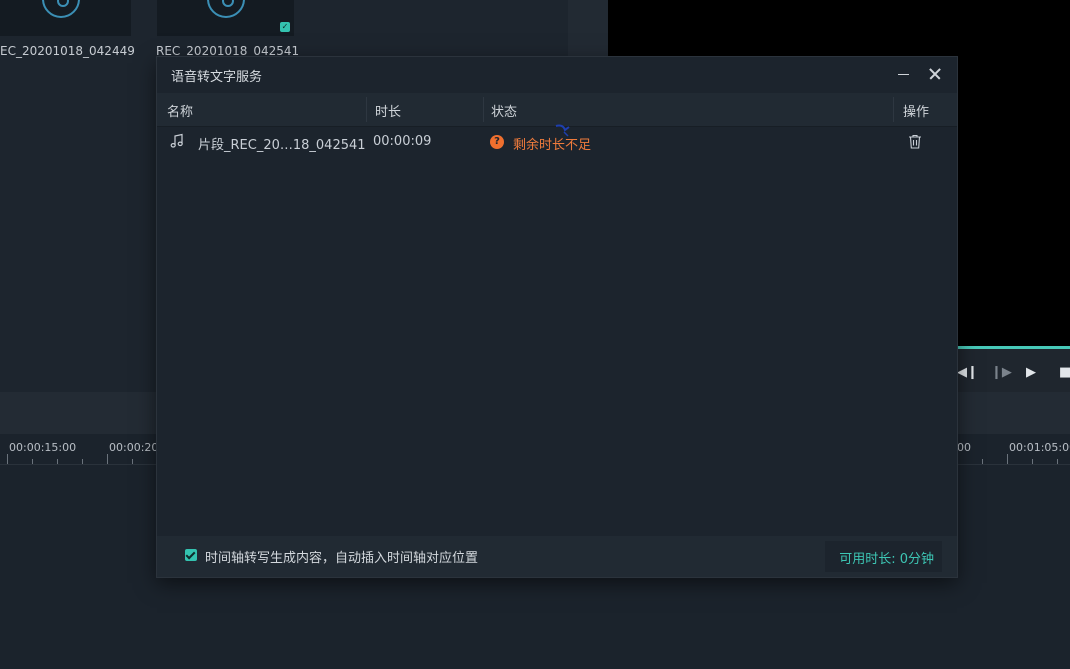  Describe the element at coordinates (1064, 372) in the screenshot. I see `stop-icon: ■` at that location.